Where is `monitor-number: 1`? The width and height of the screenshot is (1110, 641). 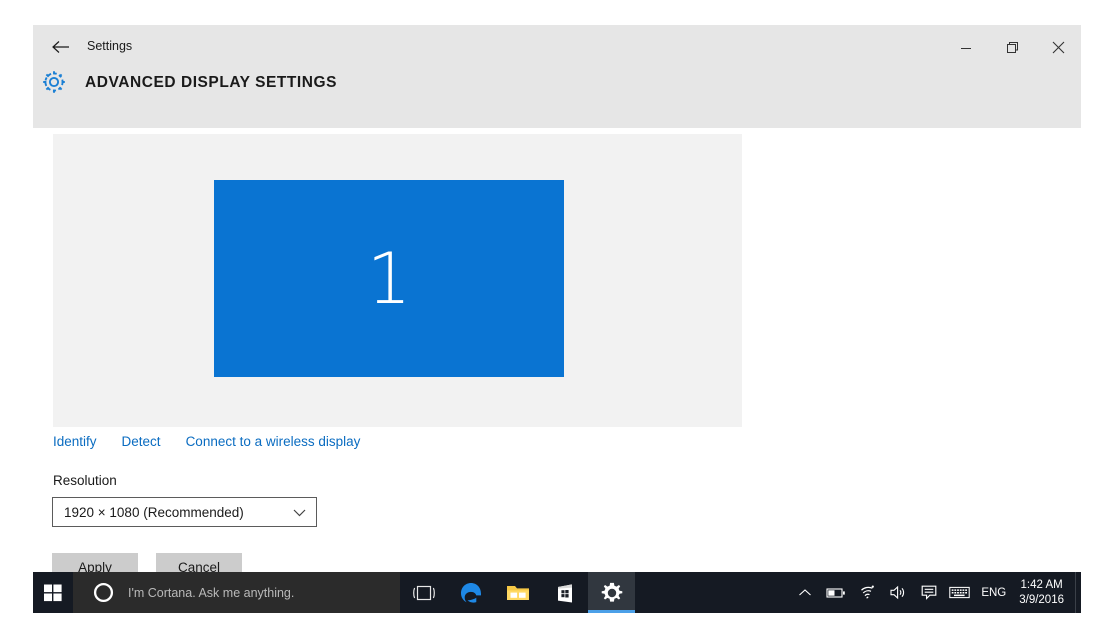 monitor-number: 1 is located at coordinates (389, 278).